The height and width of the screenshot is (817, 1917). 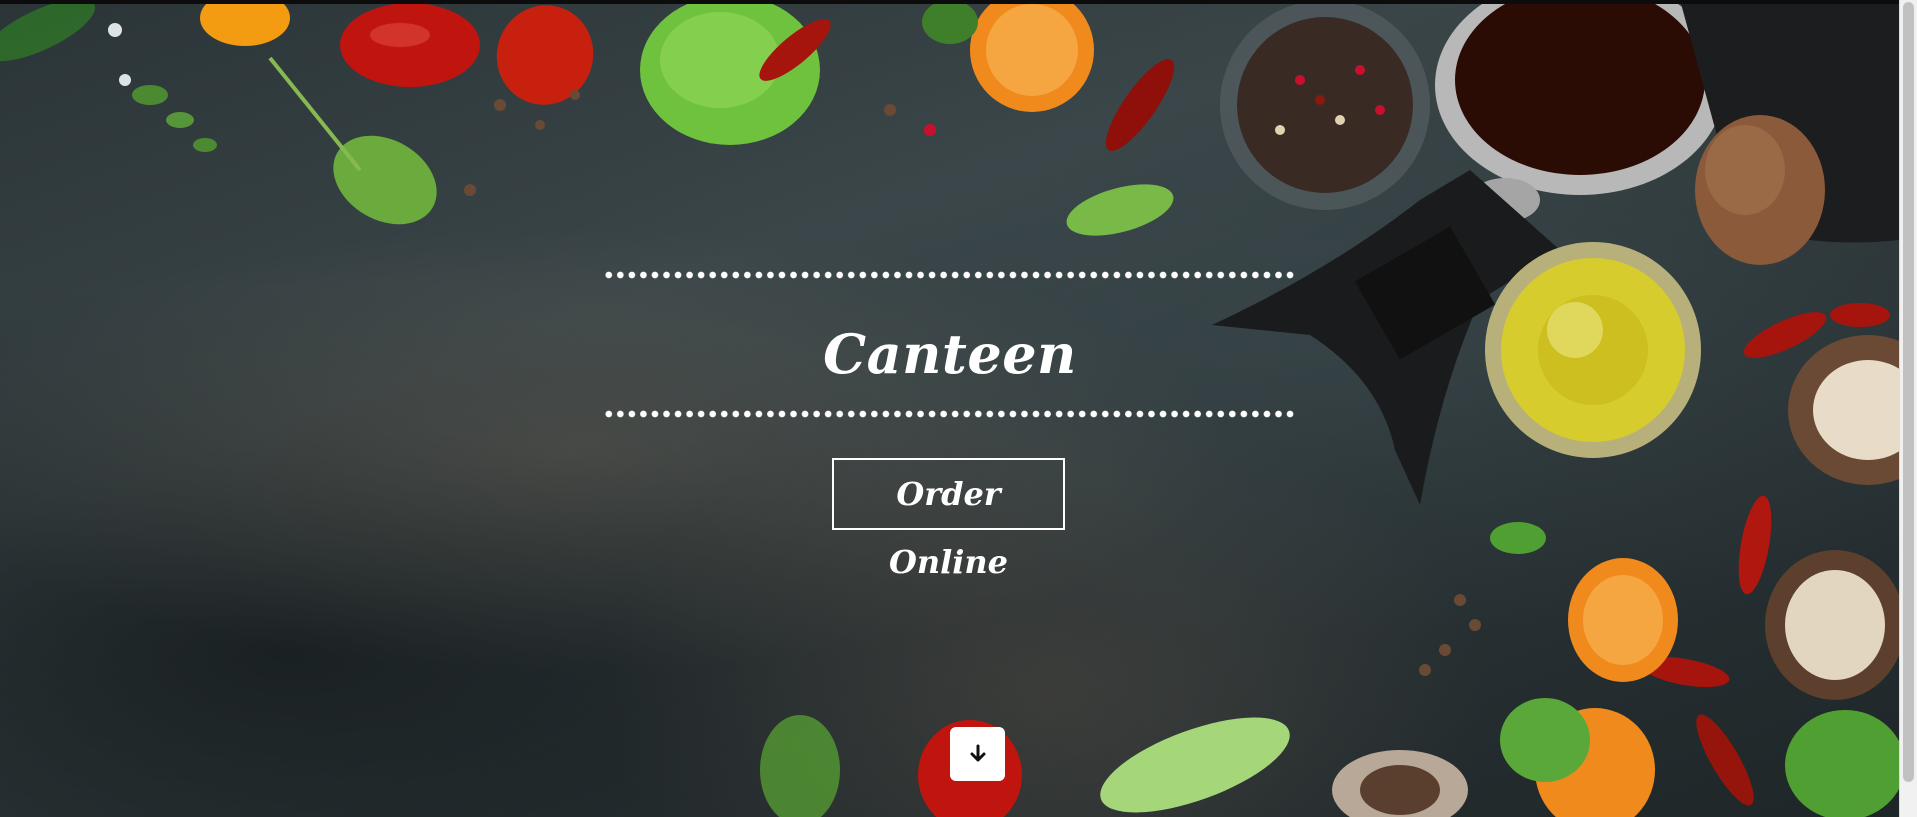 I want to click on top-edge-bar, so click(x=950, y=2).